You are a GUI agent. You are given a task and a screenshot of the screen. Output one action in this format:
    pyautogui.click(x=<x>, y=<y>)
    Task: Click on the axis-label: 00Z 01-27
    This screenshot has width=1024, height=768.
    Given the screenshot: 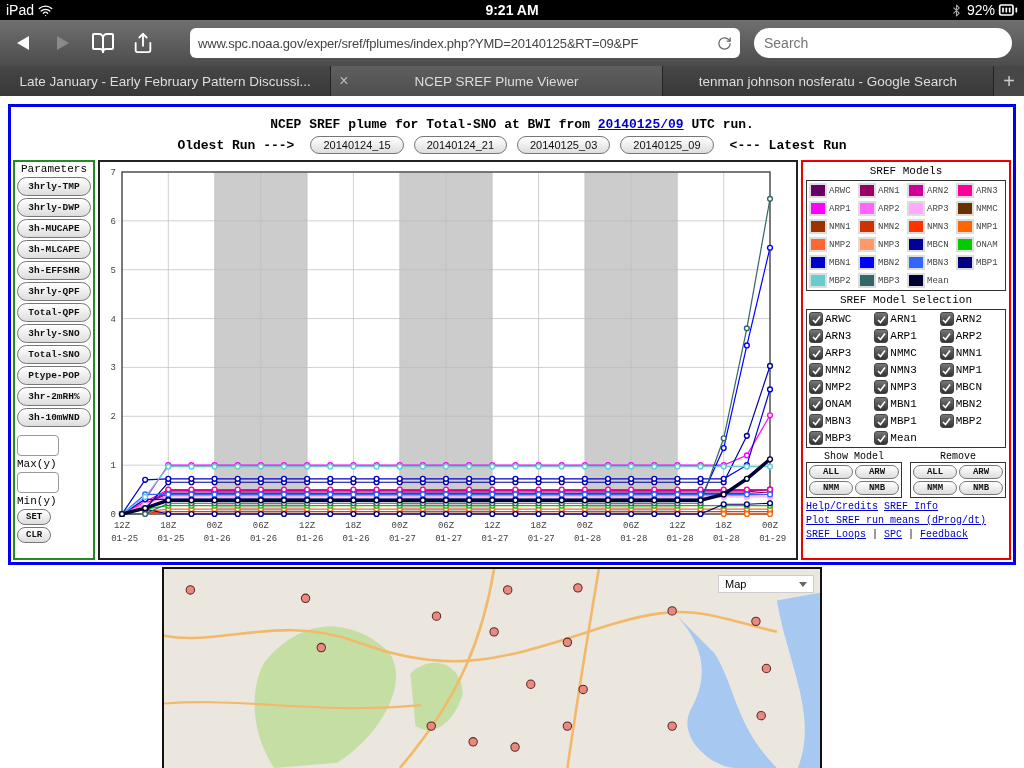 What is the action you would take?
    pyautogui.click(x=402, y=532)
    